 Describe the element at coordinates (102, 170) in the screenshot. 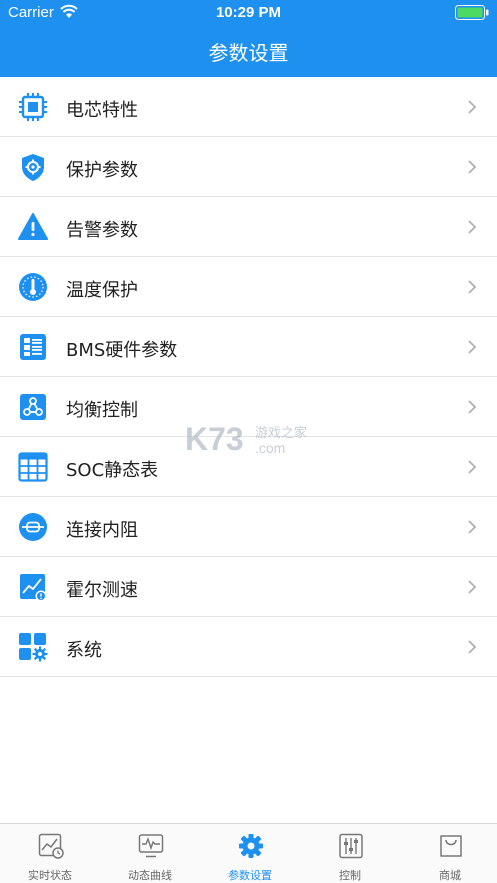

I see `menu-item-label: 保护参数` at that location.